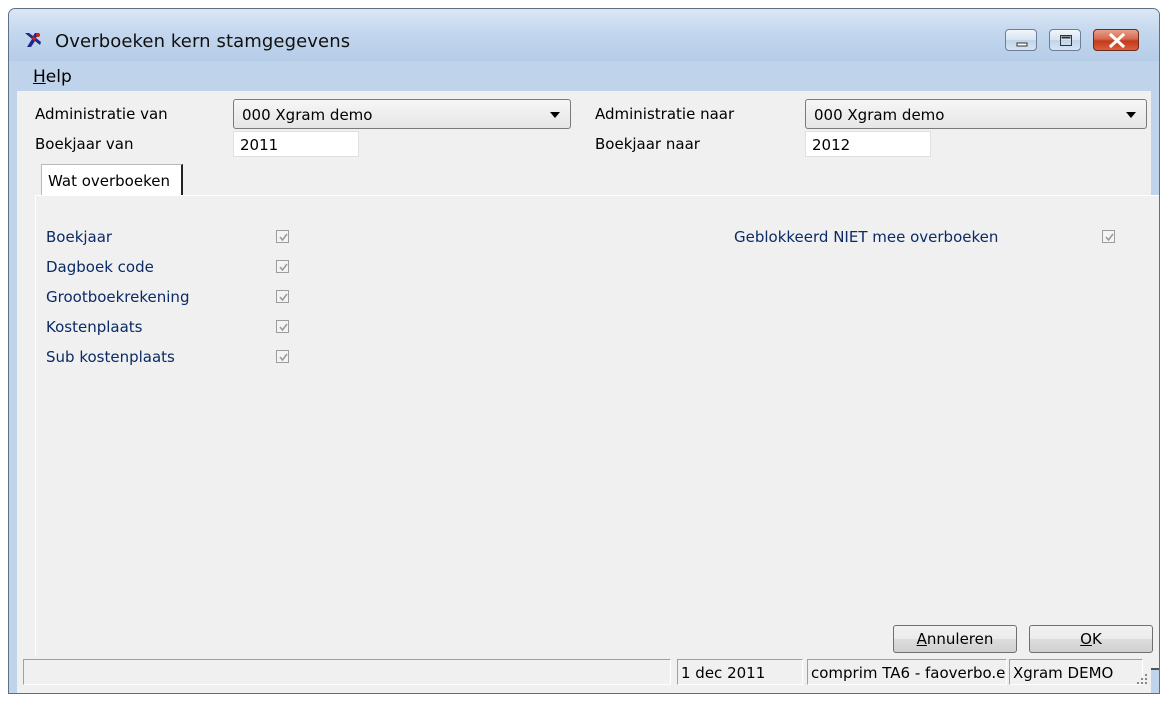 The height and width of the screenshot is (701, 1176). What do you see at coordinates (109, 181) in the screenshot?
I see `tab-label: Wat overboeken` at bounding box center [109, 181].